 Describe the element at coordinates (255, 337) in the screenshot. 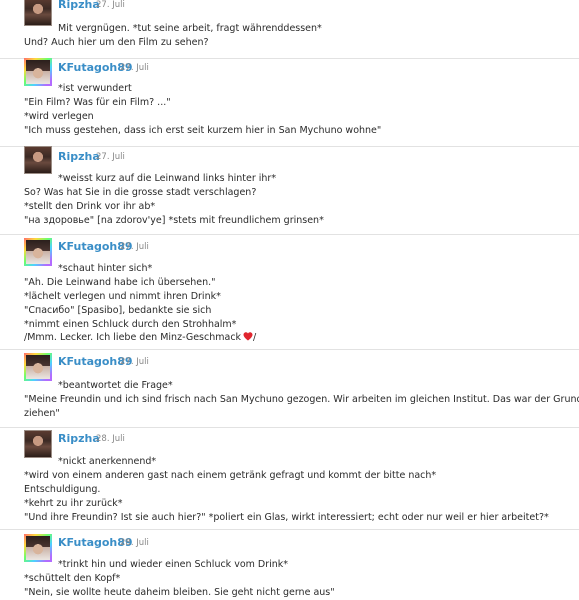

I see `message-text: /` at that location.